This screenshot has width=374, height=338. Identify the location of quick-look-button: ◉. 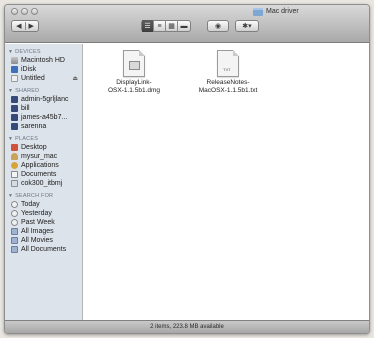
(218, 26).